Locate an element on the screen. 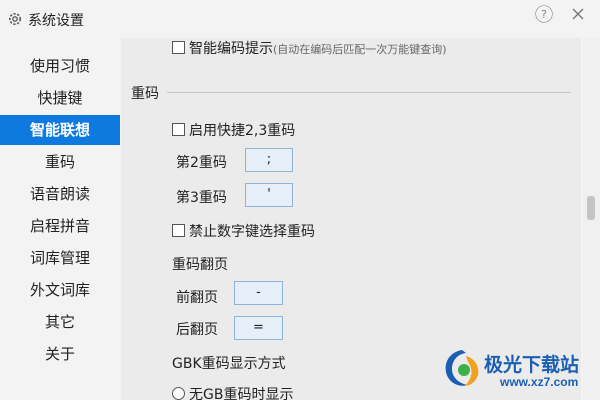  smart-code-hint-label: 智能编码提示 is located at coordinates (231, 49).